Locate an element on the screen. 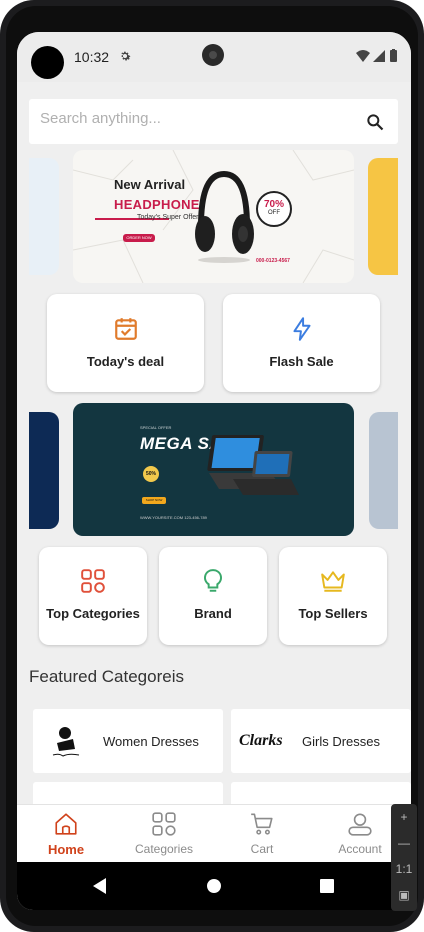 This screenshot has height=932, width=424. account-icon is located at coordinates (360, 824).